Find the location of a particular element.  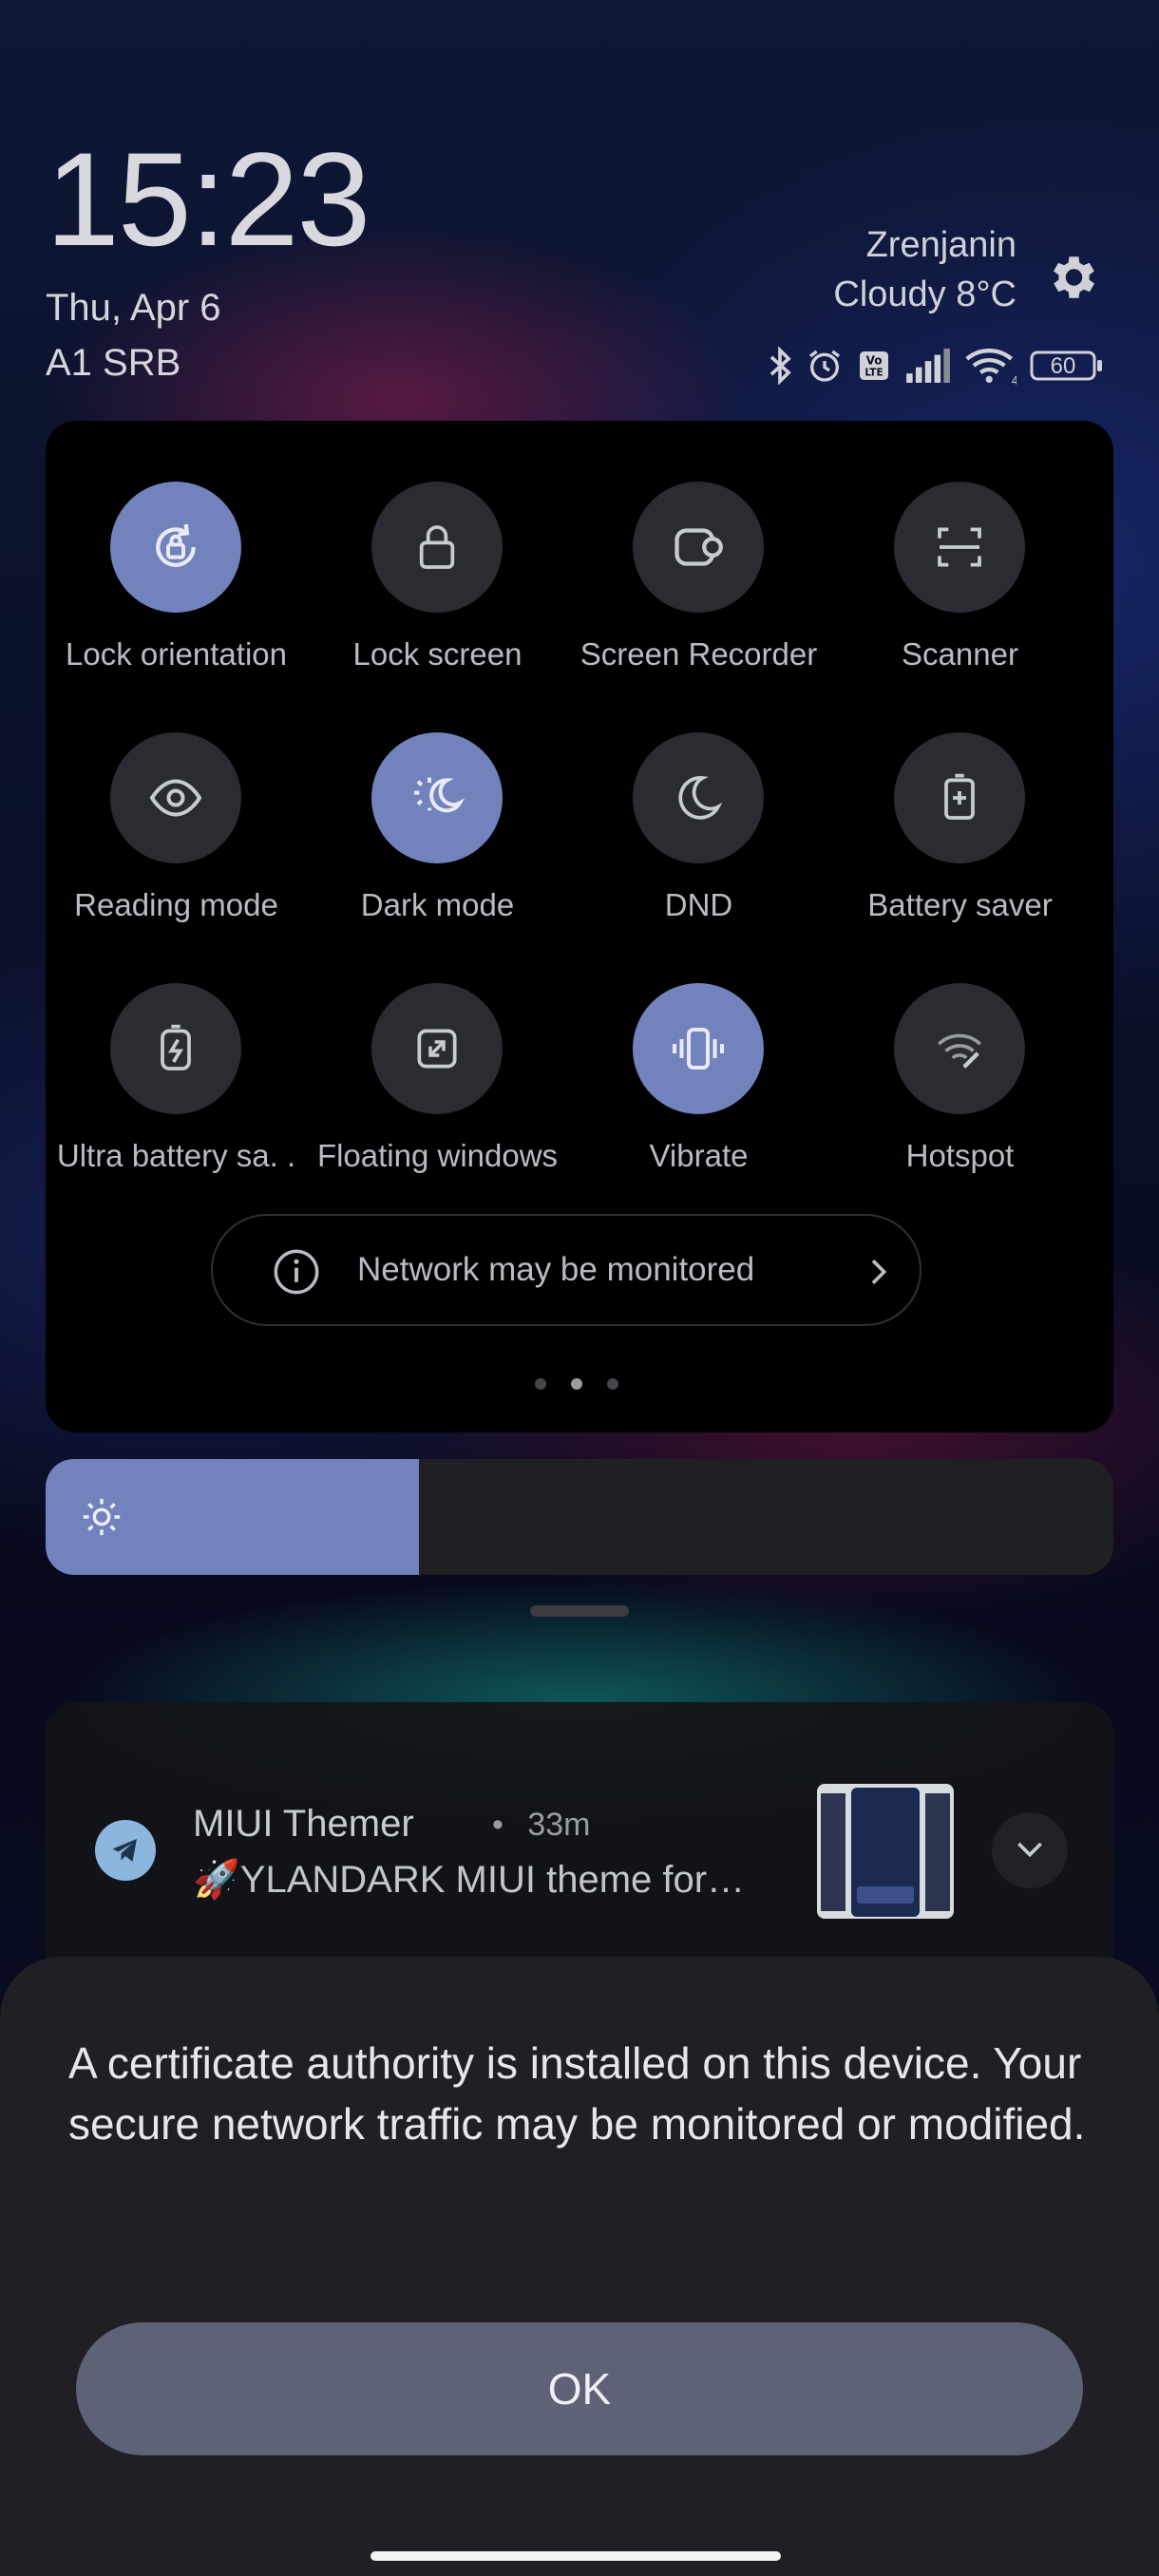

gear-icon is located at coordinates (1071, 277).